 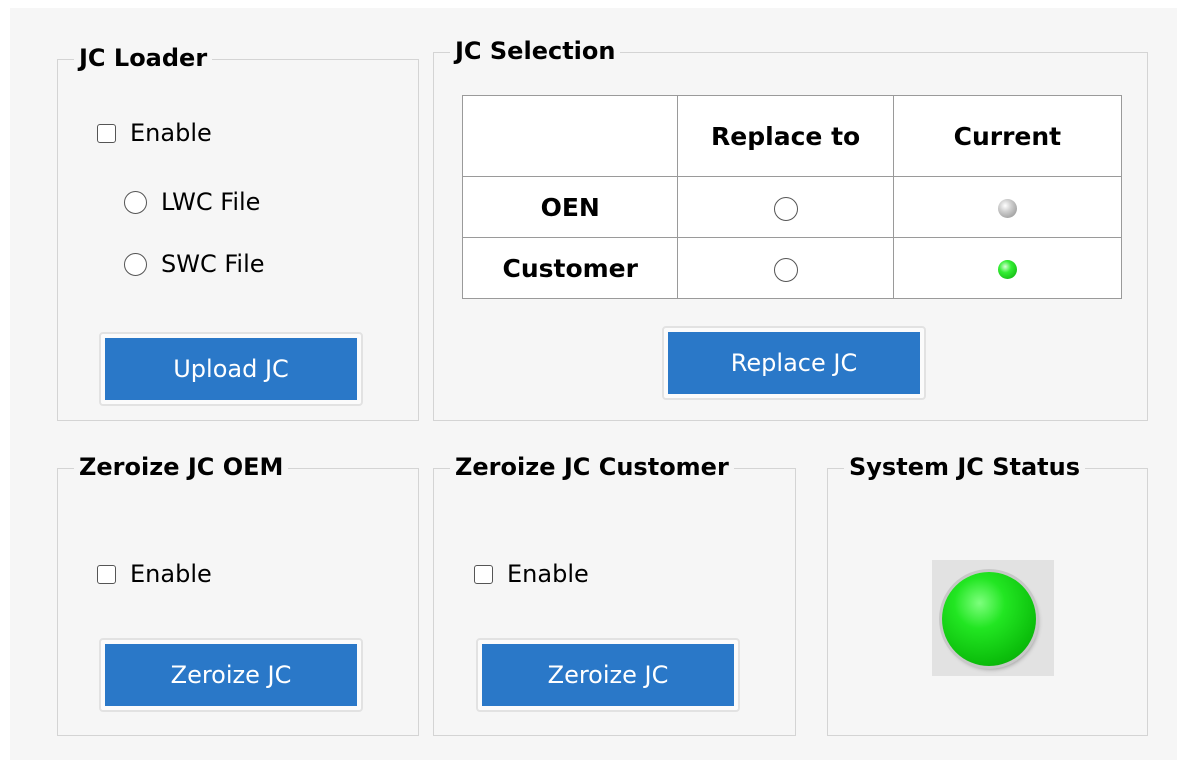 I want to click on system-status-title: System JC Status, so click(x=965, y=467).